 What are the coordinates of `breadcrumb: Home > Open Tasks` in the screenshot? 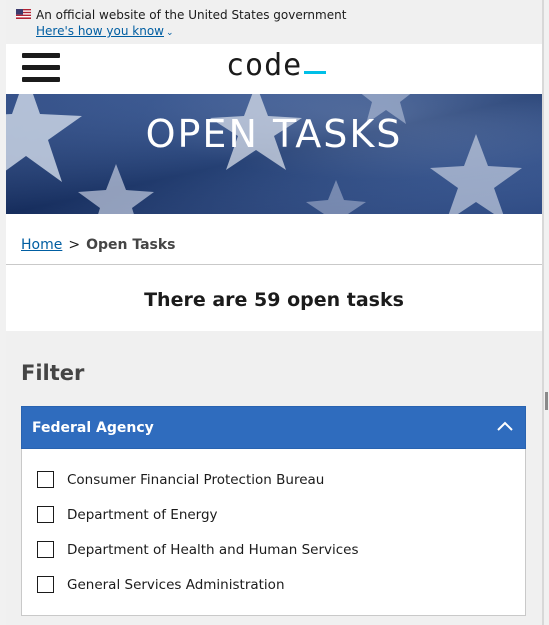 It's located at (274, 239).